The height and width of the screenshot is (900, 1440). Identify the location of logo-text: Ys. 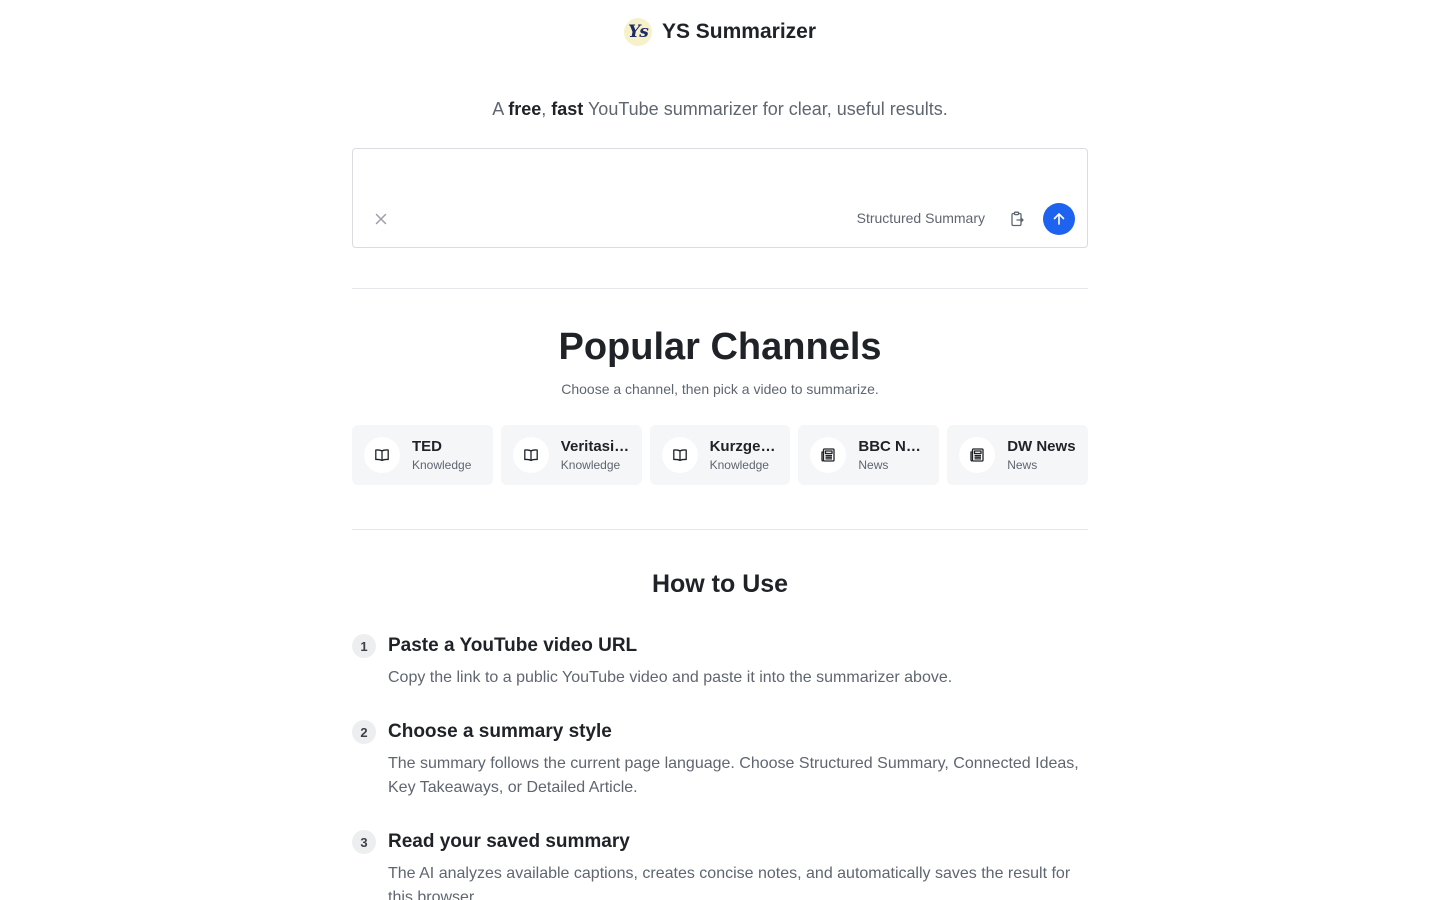
(638, 32).